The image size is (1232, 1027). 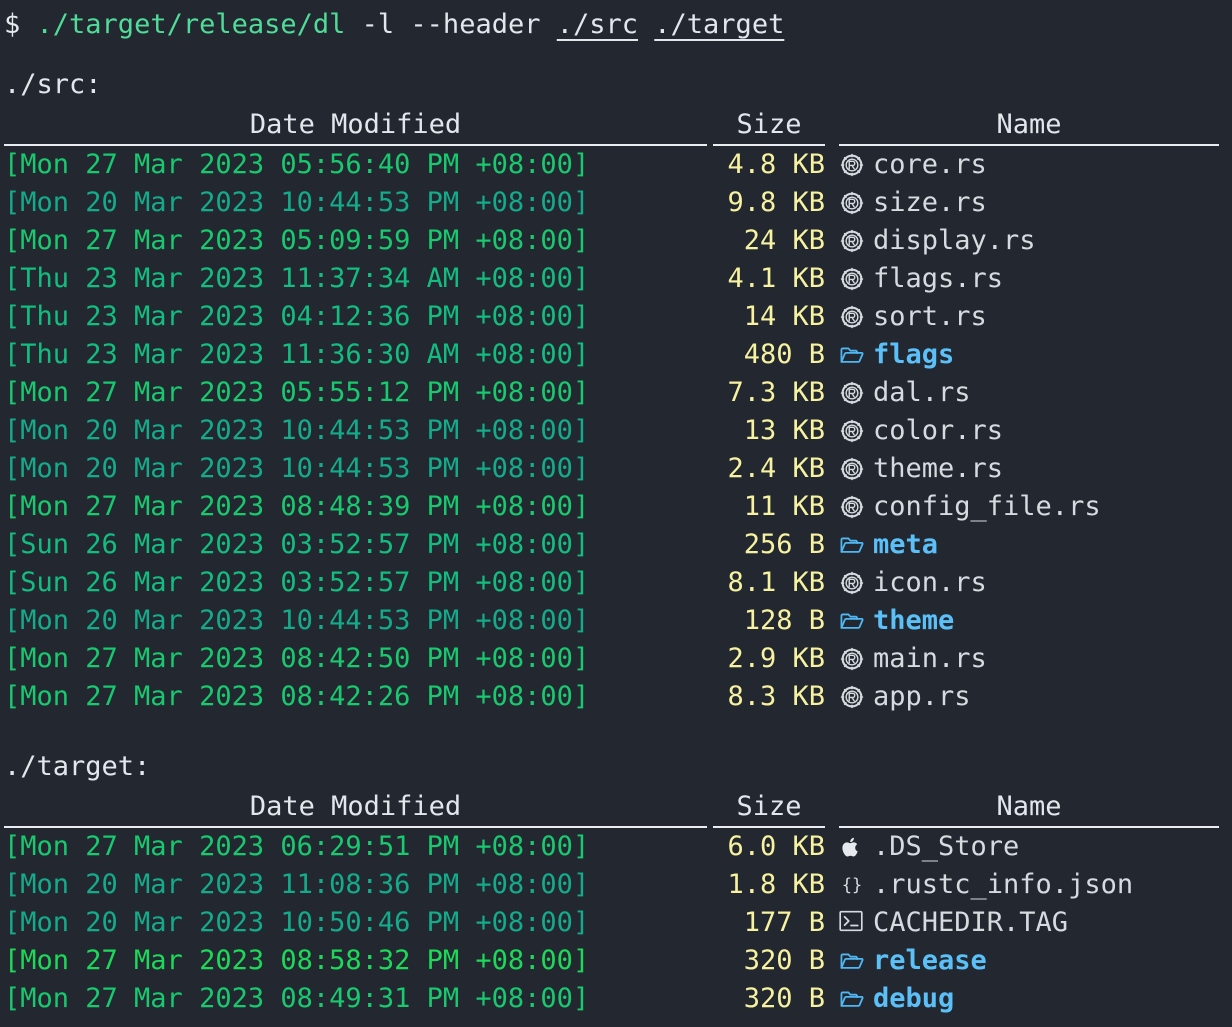 What do you see at coordinates (1029, 961) in the screenshot?
I see `cell-name: release` at bounding box center [1029, 961].